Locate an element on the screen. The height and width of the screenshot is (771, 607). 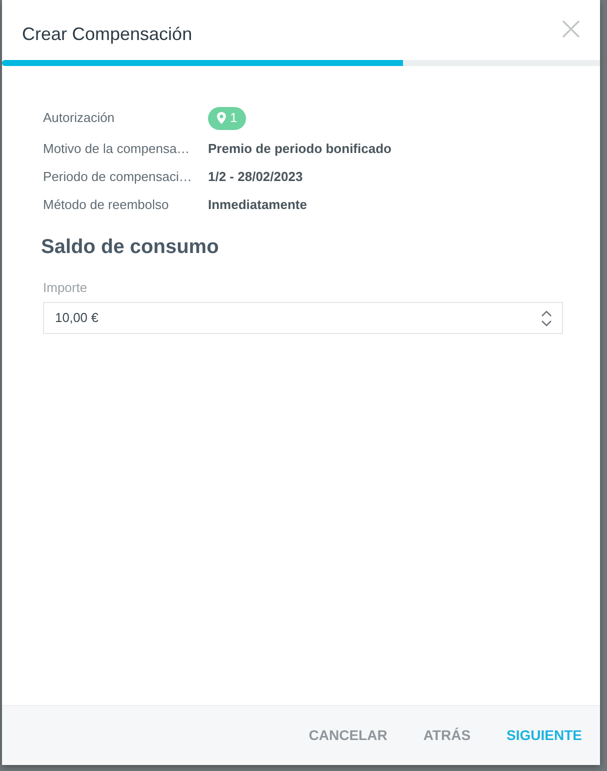
close-icon is located at coordinates (571, 29).